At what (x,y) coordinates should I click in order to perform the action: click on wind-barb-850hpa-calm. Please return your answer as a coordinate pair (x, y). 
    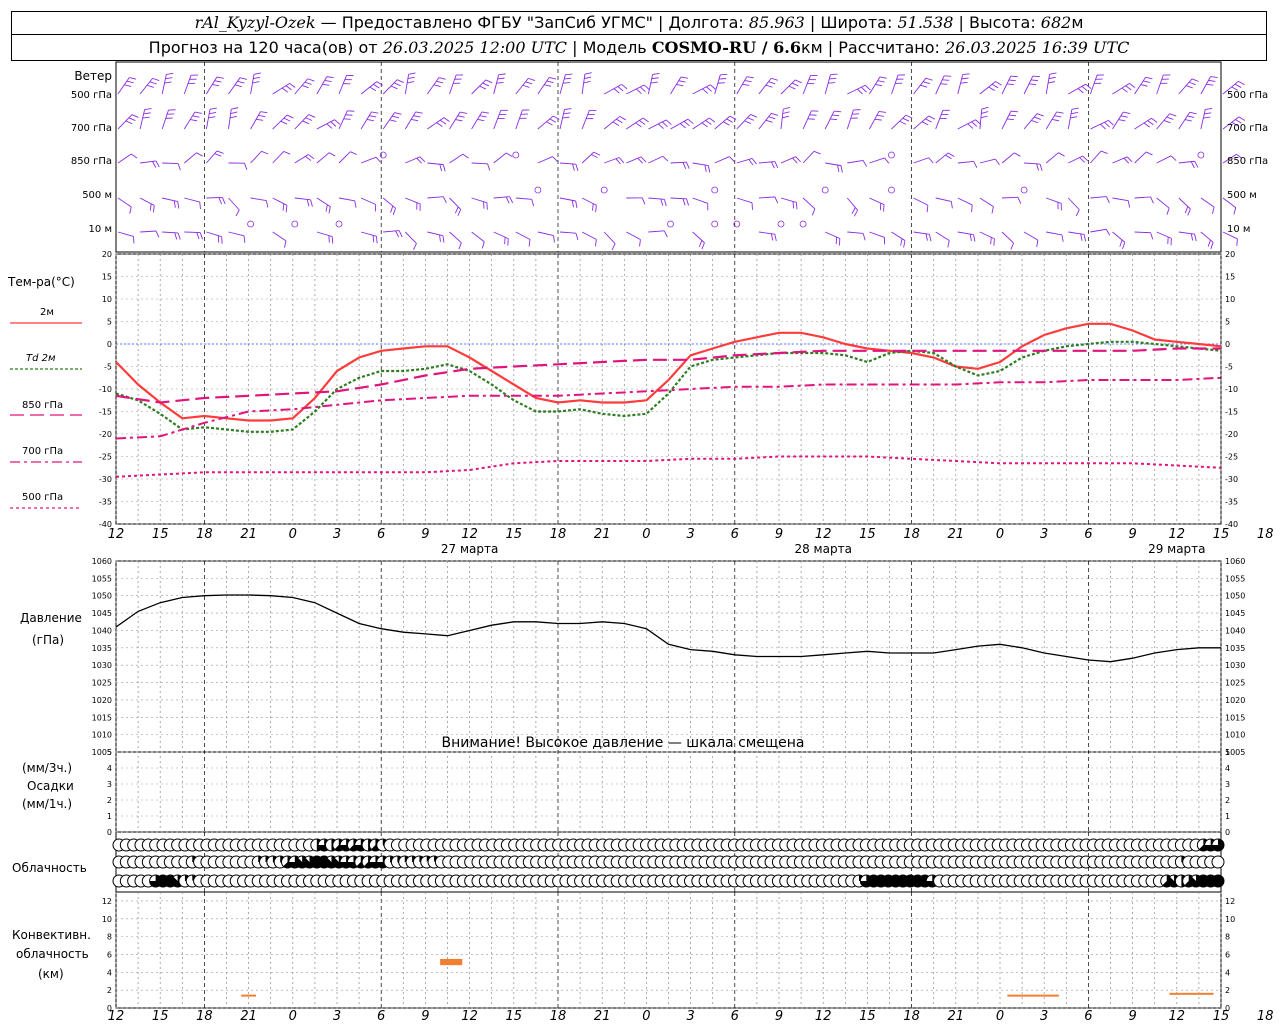
    Looking at the image, I should click on (1201, 155).